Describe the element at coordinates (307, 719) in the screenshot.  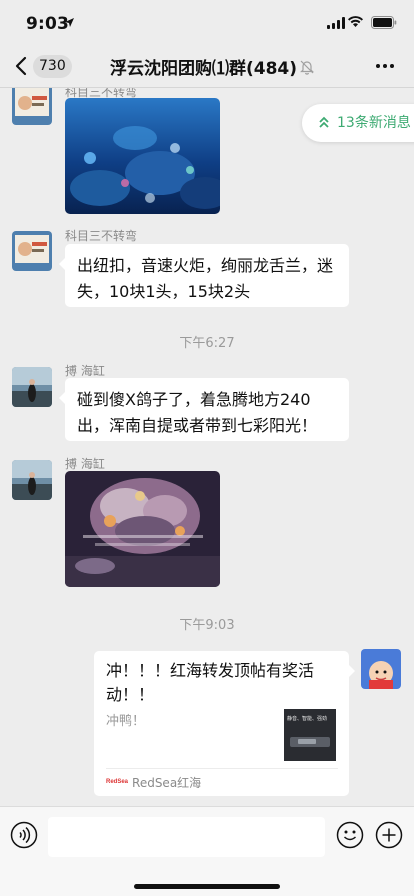
I see `thumbnail-caption: 静音、智能、强劲` at that location.